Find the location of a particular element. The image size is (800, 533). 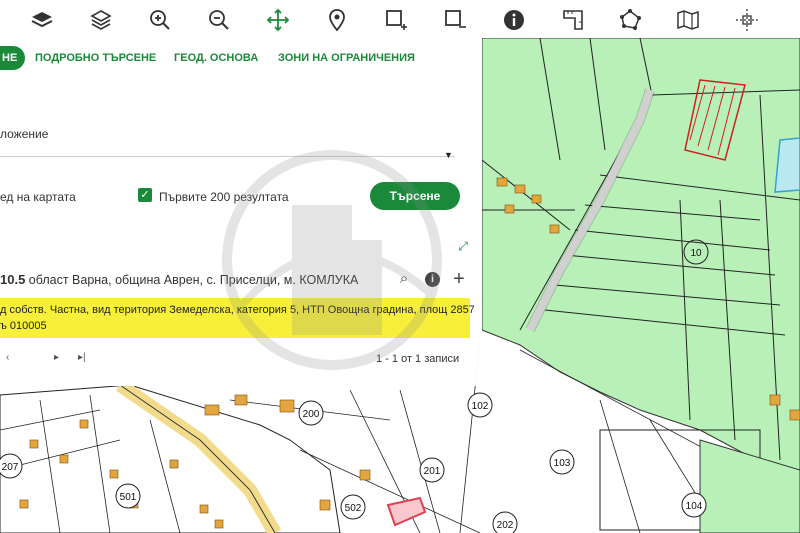

map-icon is located at coordinates (688, 20).